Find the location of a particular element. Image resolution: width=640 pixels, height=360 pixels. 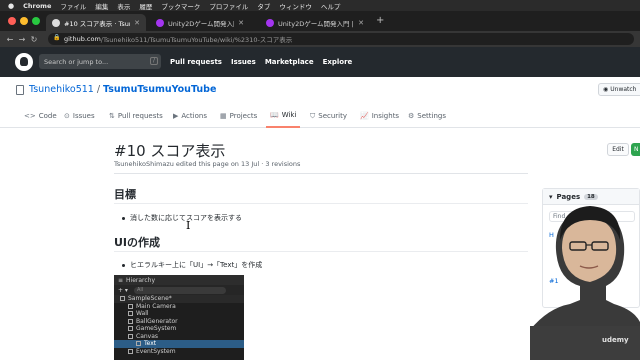

hierarchy-row: GameSystem is located at coordinates (179, 329).